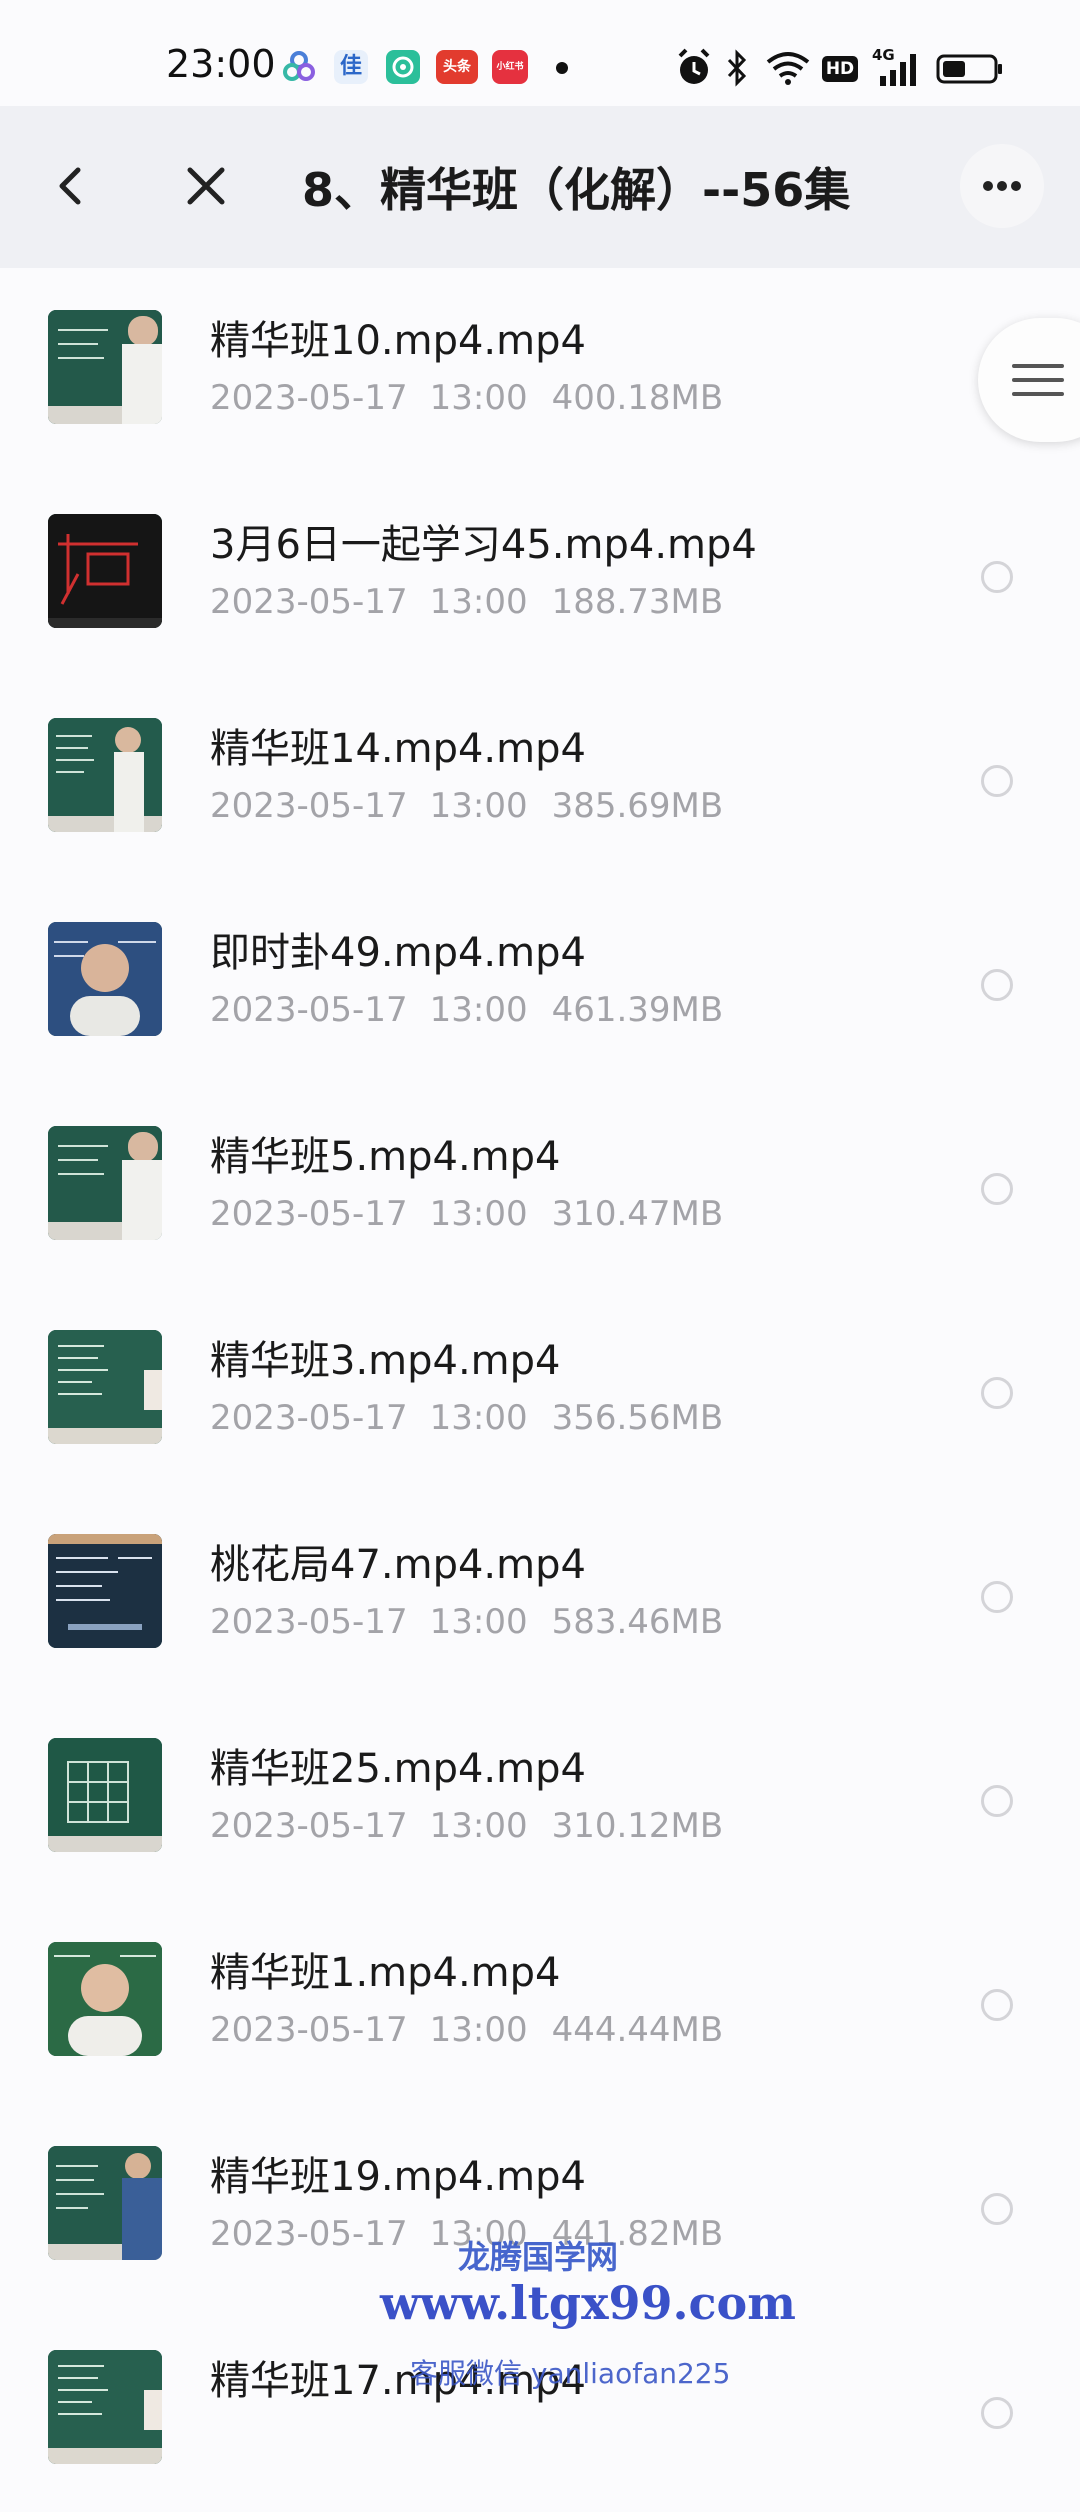 Image resolution: width=1080 pixels, height=2512 pixels. Describe the element at coordinates (540, 778) in the screenshot. I see `file-row: 精华班14.mp4.mp4 2023-05-17 13:00 385.69MB` at that location.